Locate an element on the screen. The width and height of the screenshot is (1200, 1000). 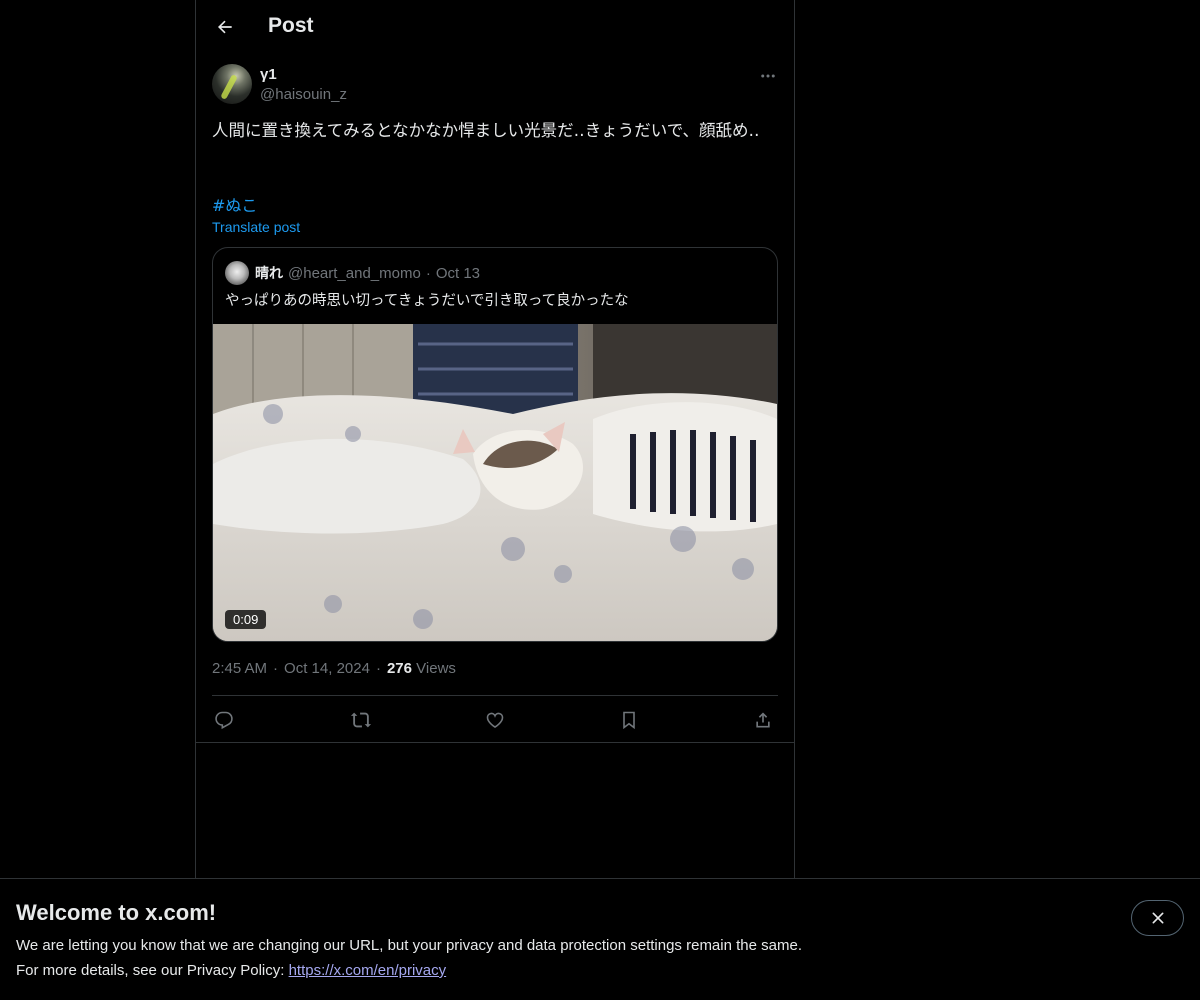
bookmark-button is located at coordinates (629, 720).